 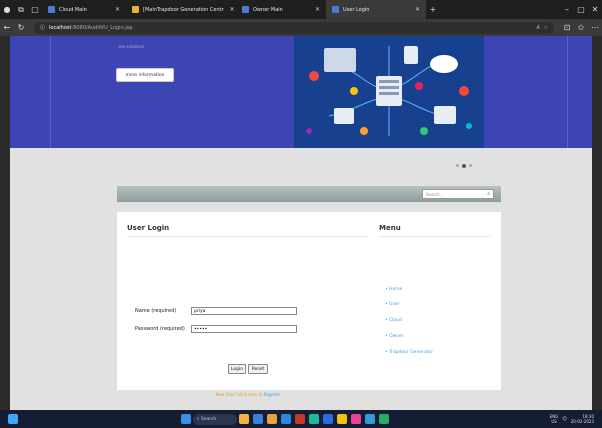 I want to click on minimize-icon: –, so click(x=567, y=10).